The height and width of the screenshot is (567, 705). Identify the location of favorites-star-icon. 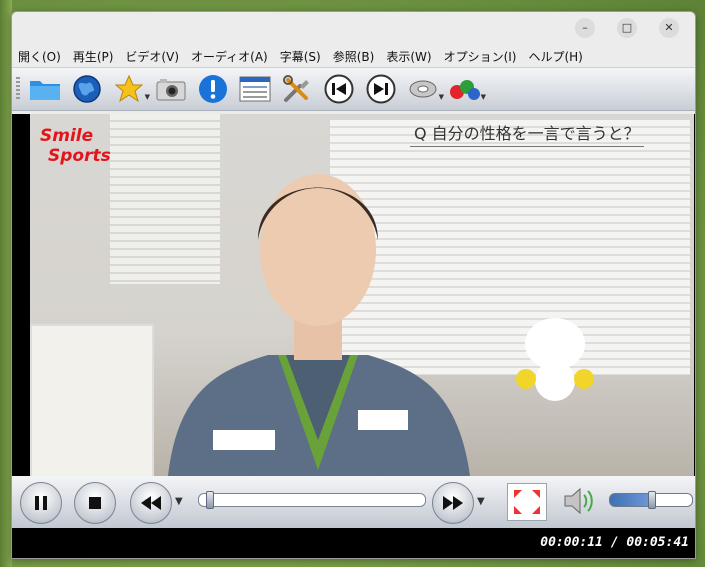
(129, 88).